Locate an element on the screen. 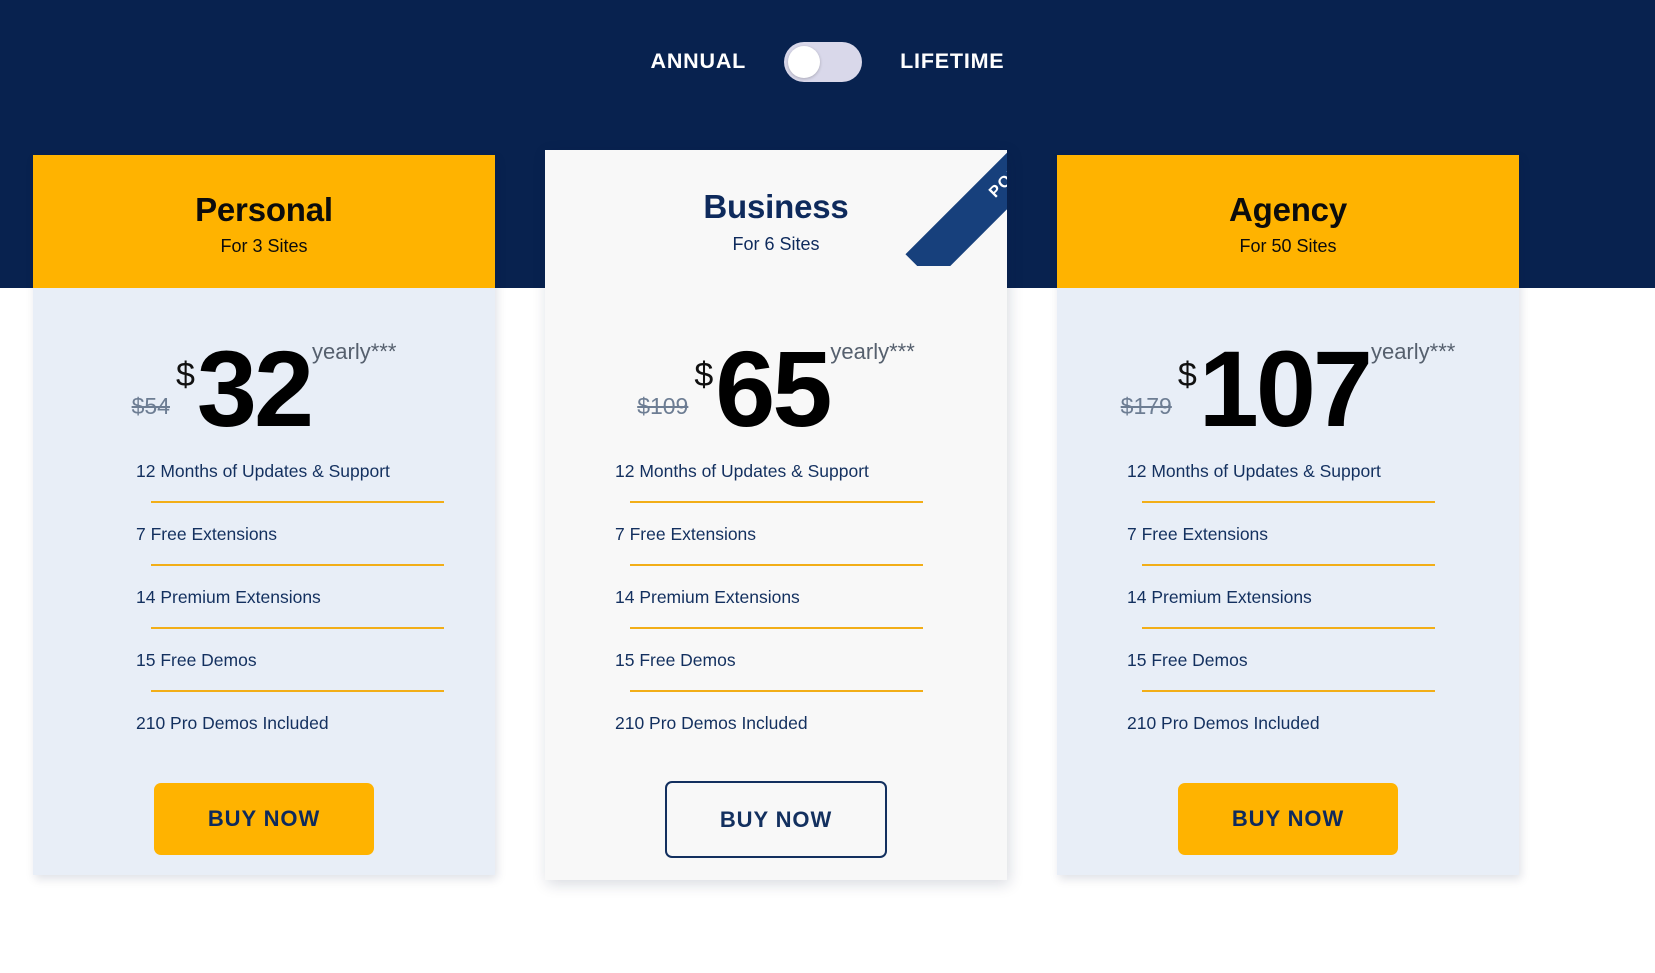 This screenshot has width=1655, height=973. plan-sites: For 3 Sites is located at coordinates (264, 246).